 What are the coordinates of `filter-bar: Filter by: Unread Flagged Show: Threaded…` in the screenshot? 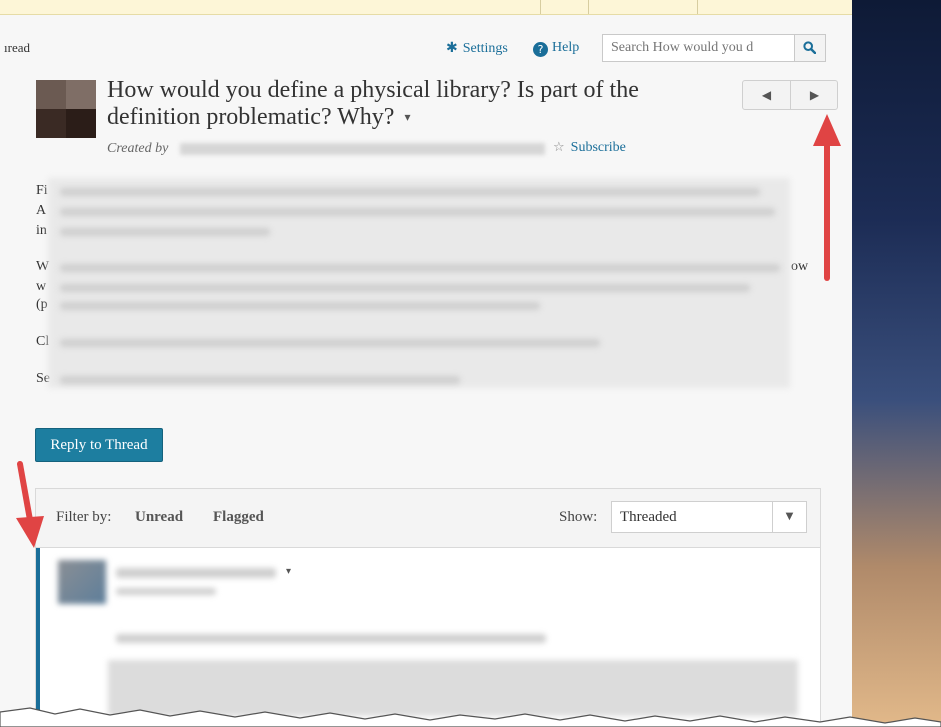 It's located at (428, 518).